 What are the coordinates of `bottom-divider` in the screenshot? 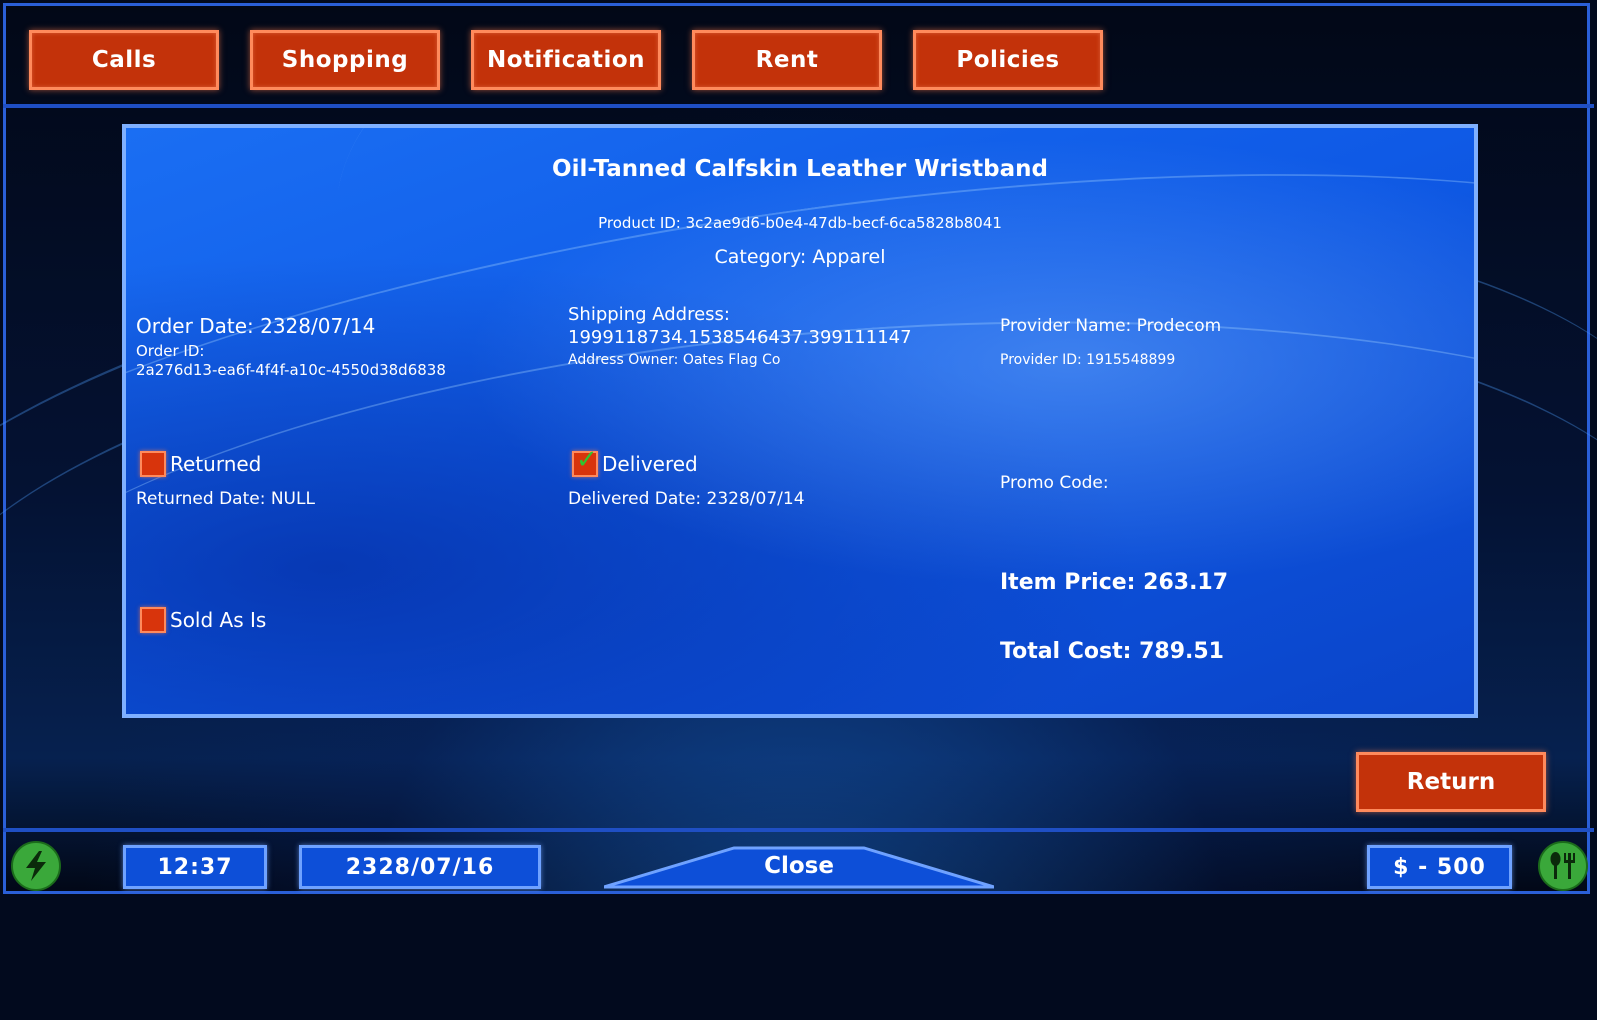 It's located at (798, 830).